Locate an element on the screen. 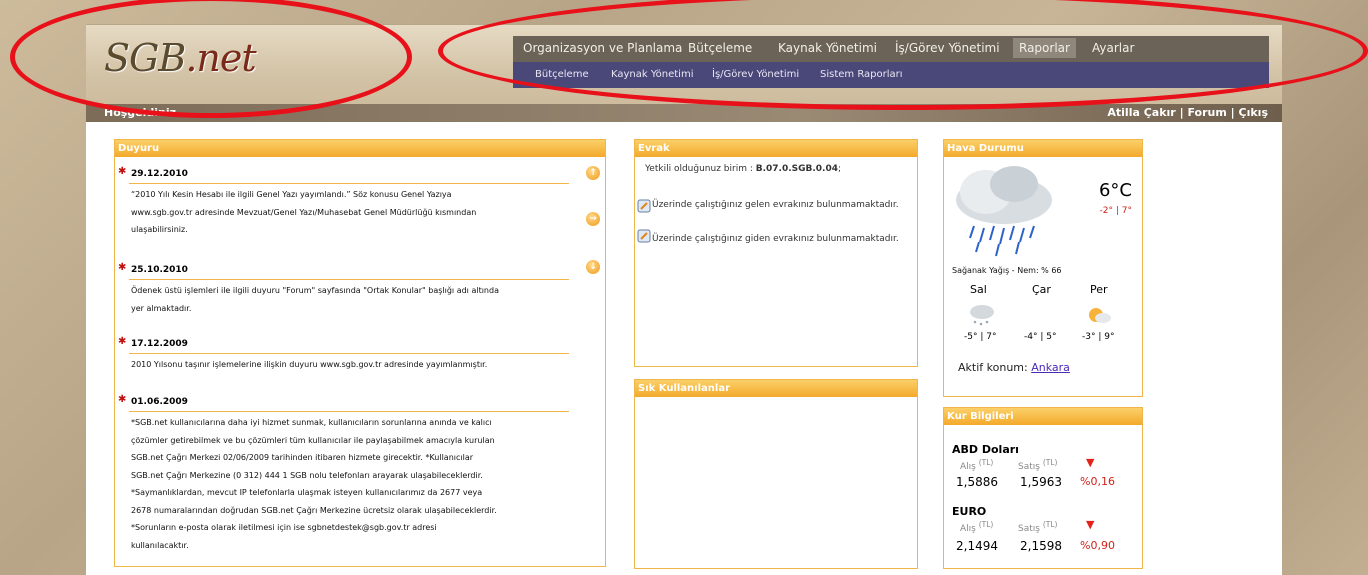  current-temperature: 6°C is located at coordinates (1115, 190).